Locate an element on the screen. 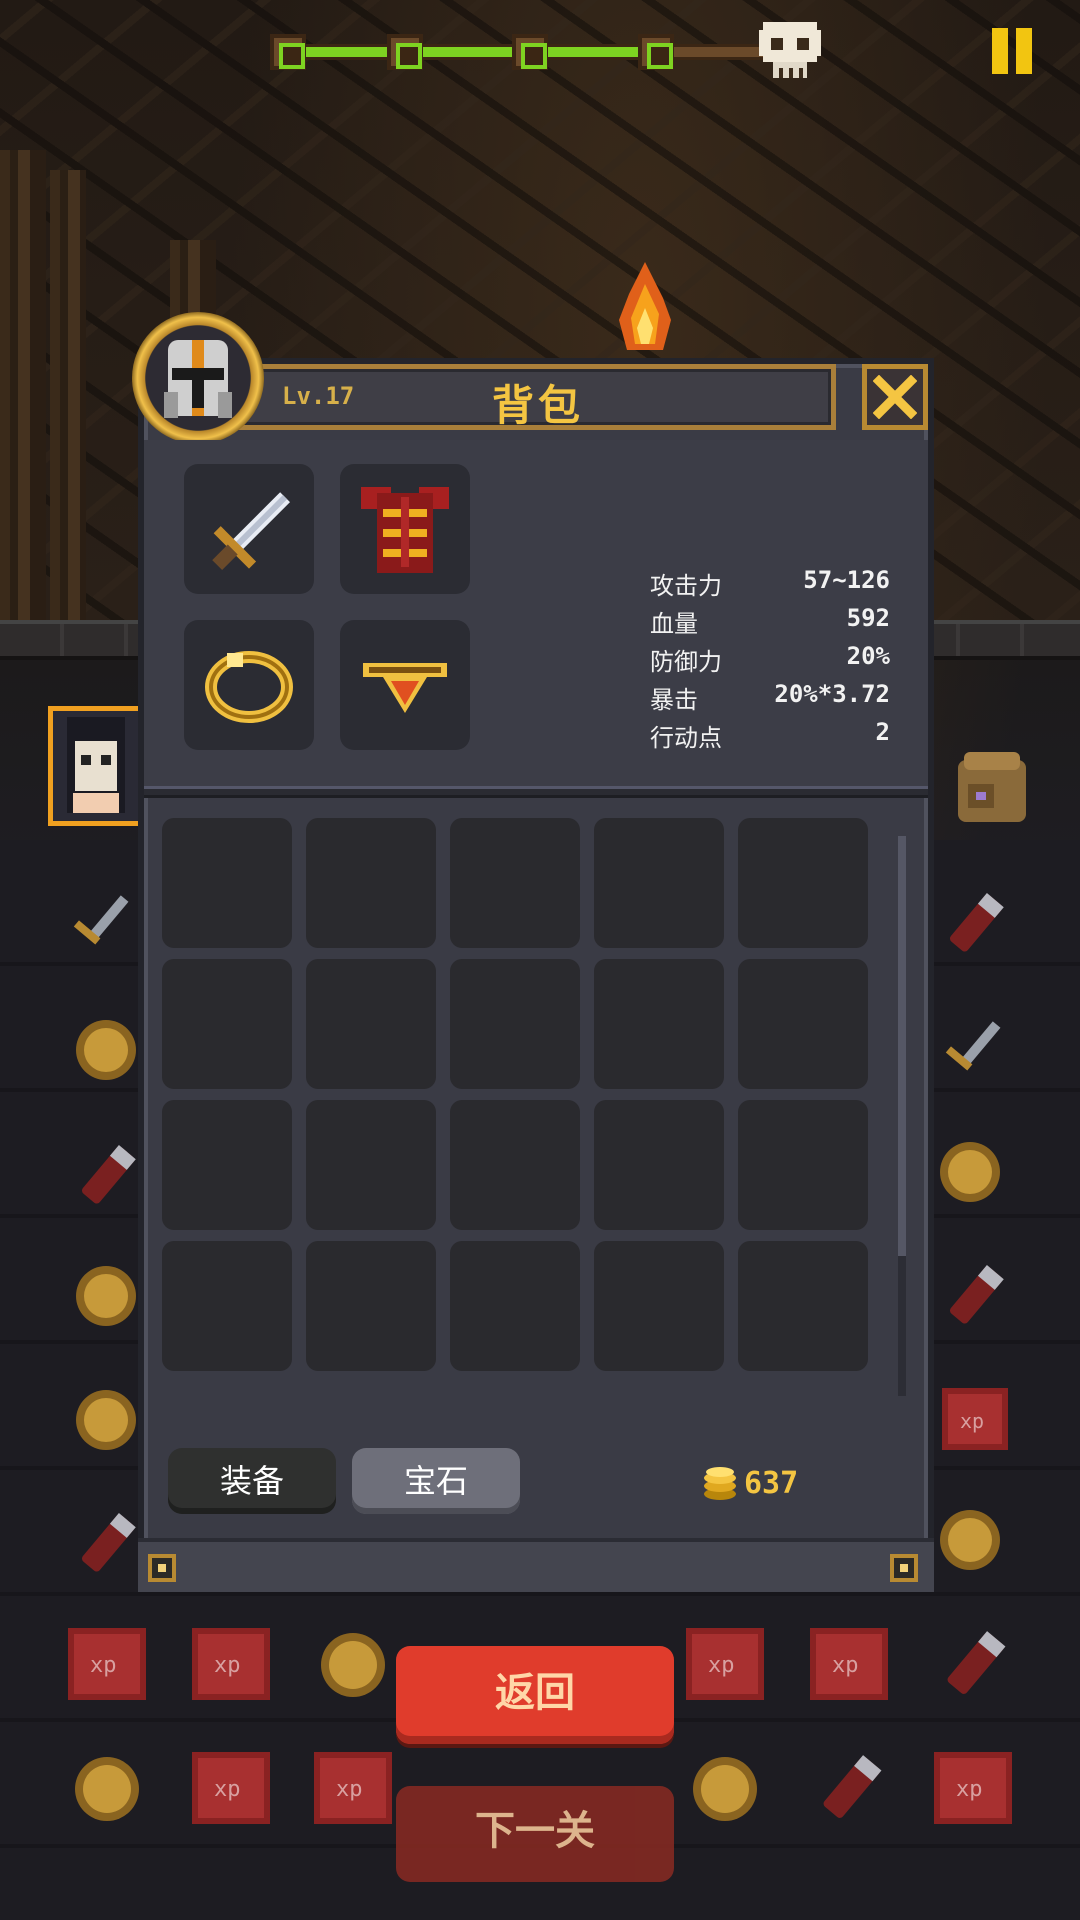  skull-icon is located at coordinates (790, 50).